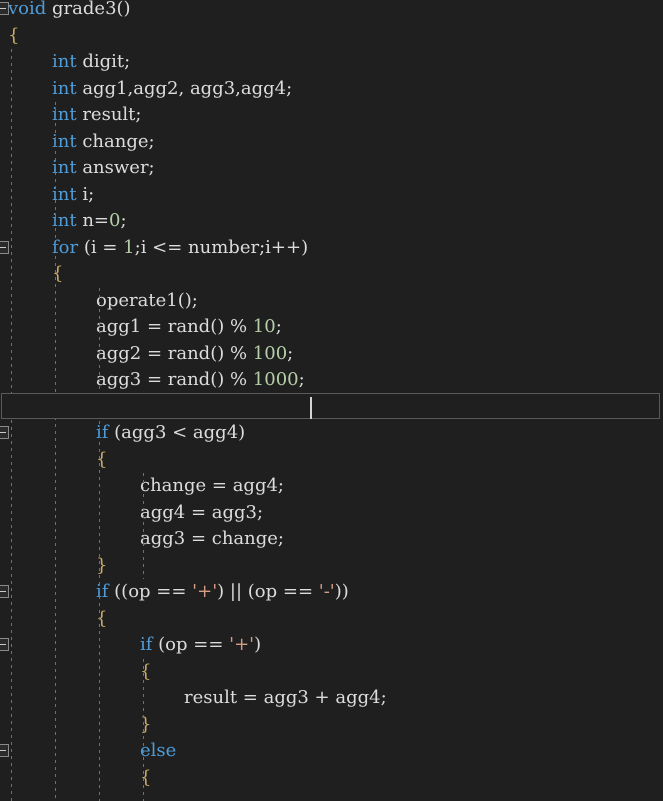  I want to click on token-id: agg4 = rand() %, so click(174, 406).